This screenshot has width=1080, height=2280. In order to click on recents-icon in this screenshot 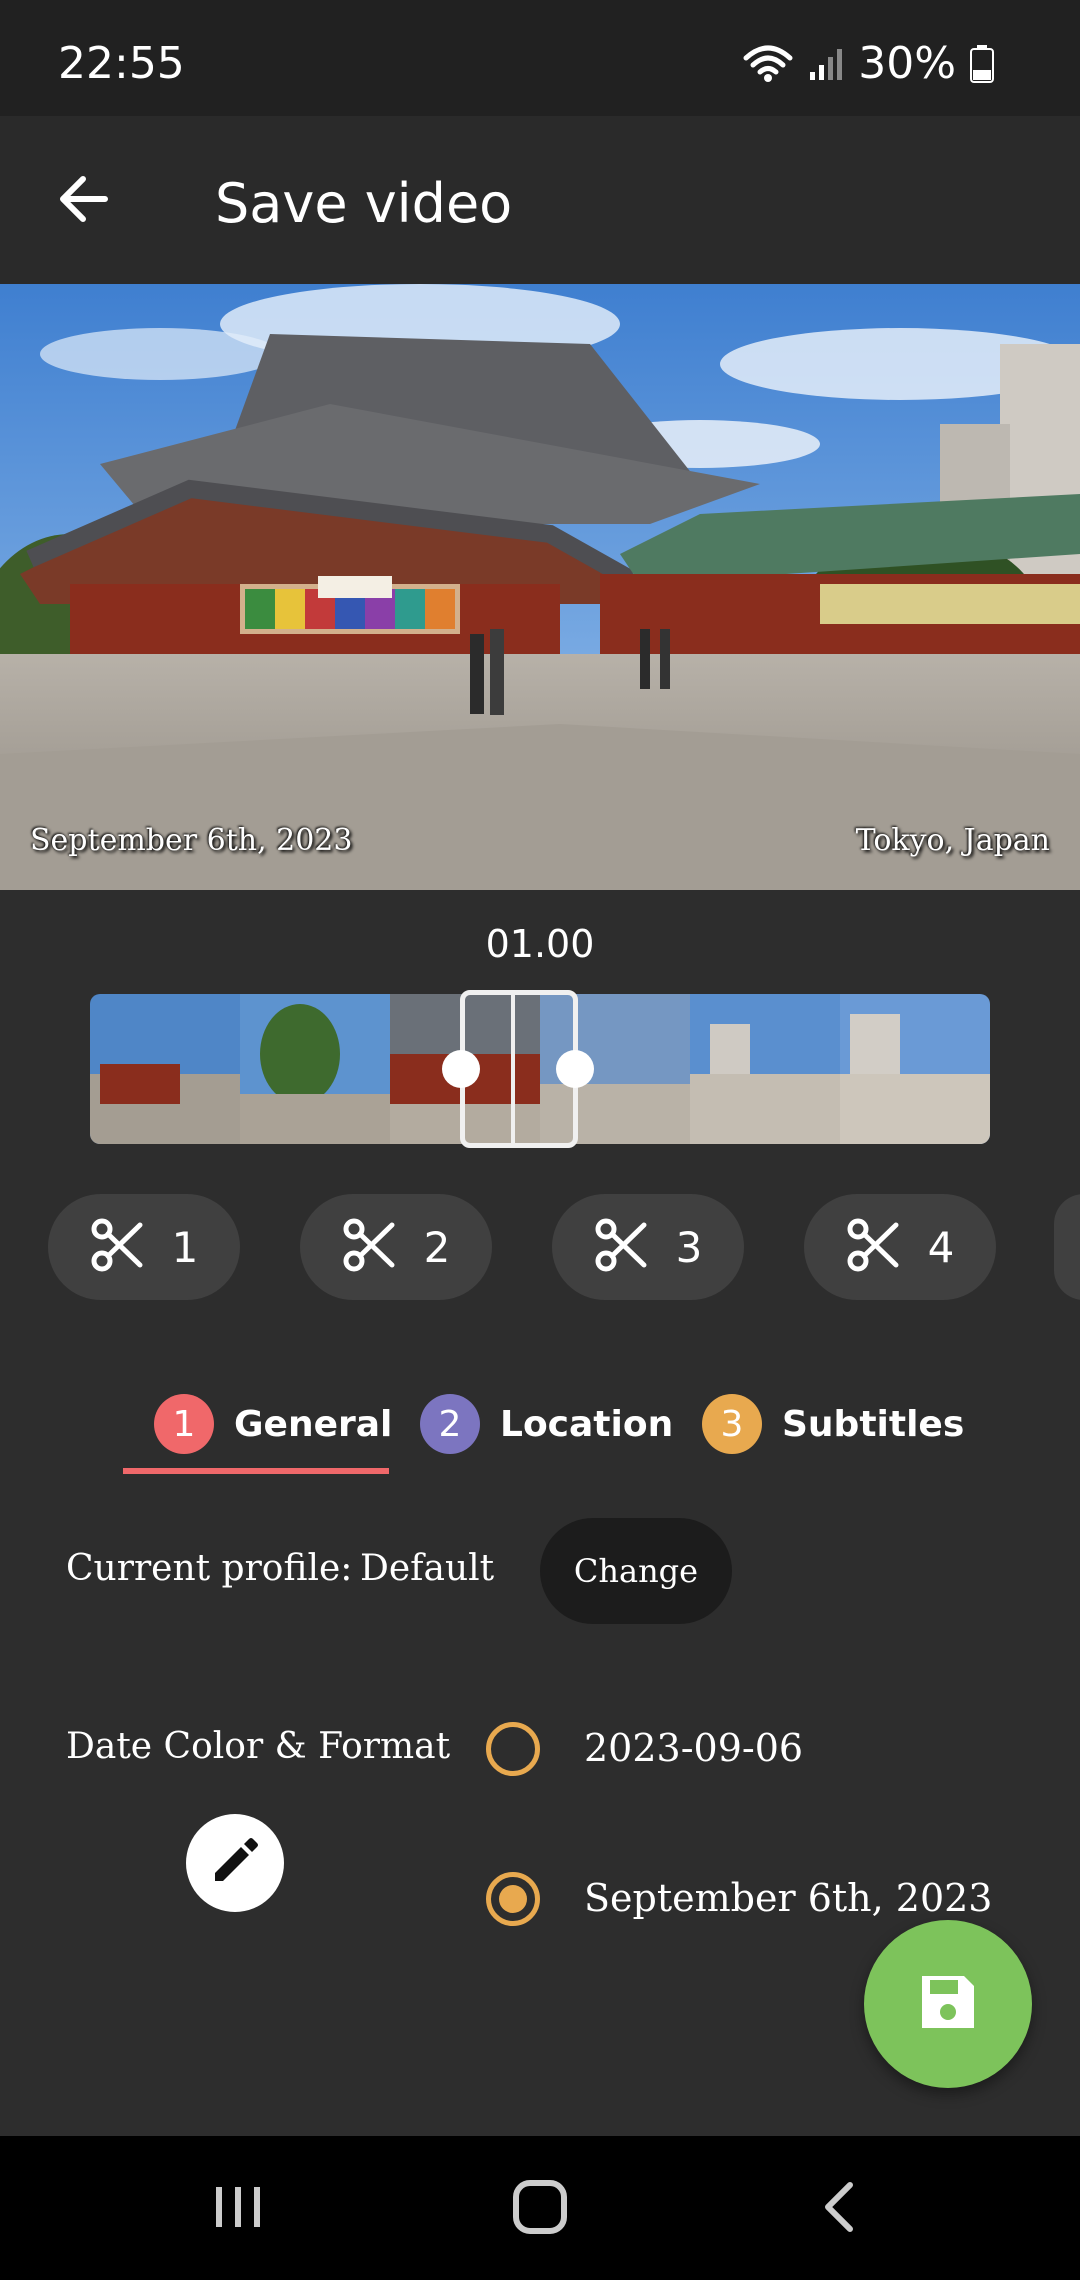, I will do `click(238, 2209)`.